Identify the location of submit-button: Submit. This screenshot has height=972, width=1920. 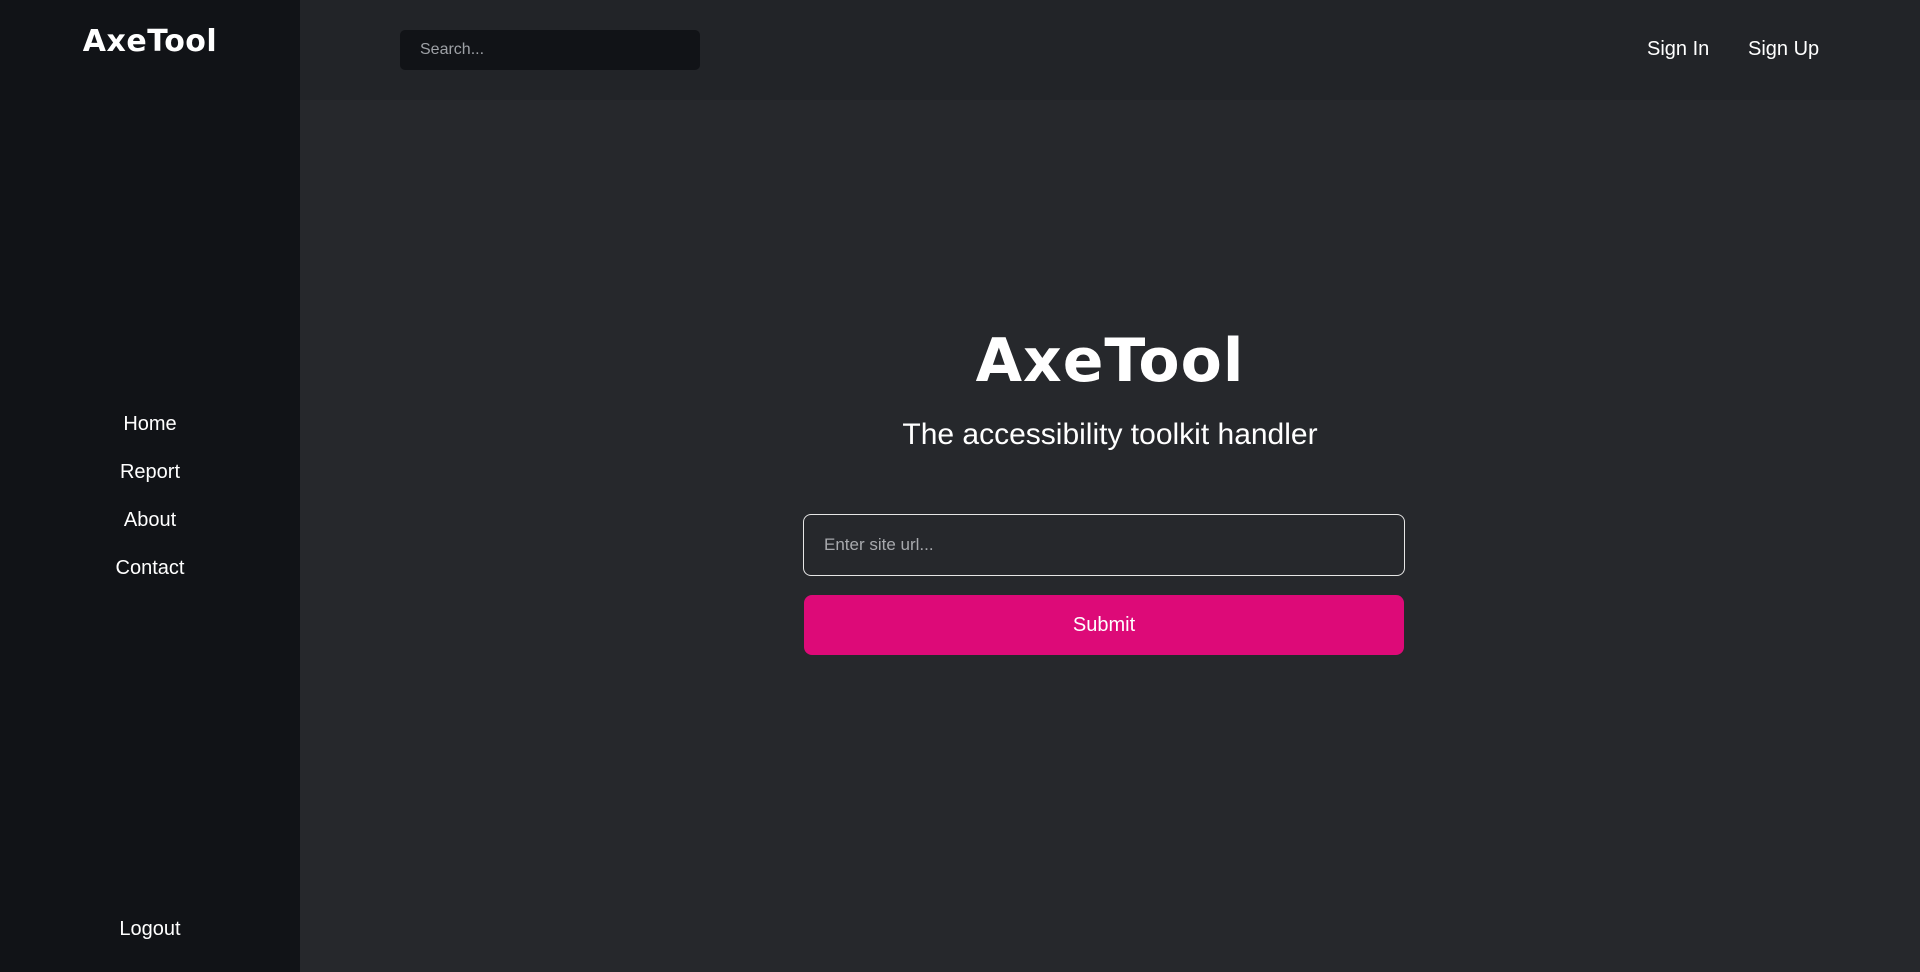
(1104, 625).